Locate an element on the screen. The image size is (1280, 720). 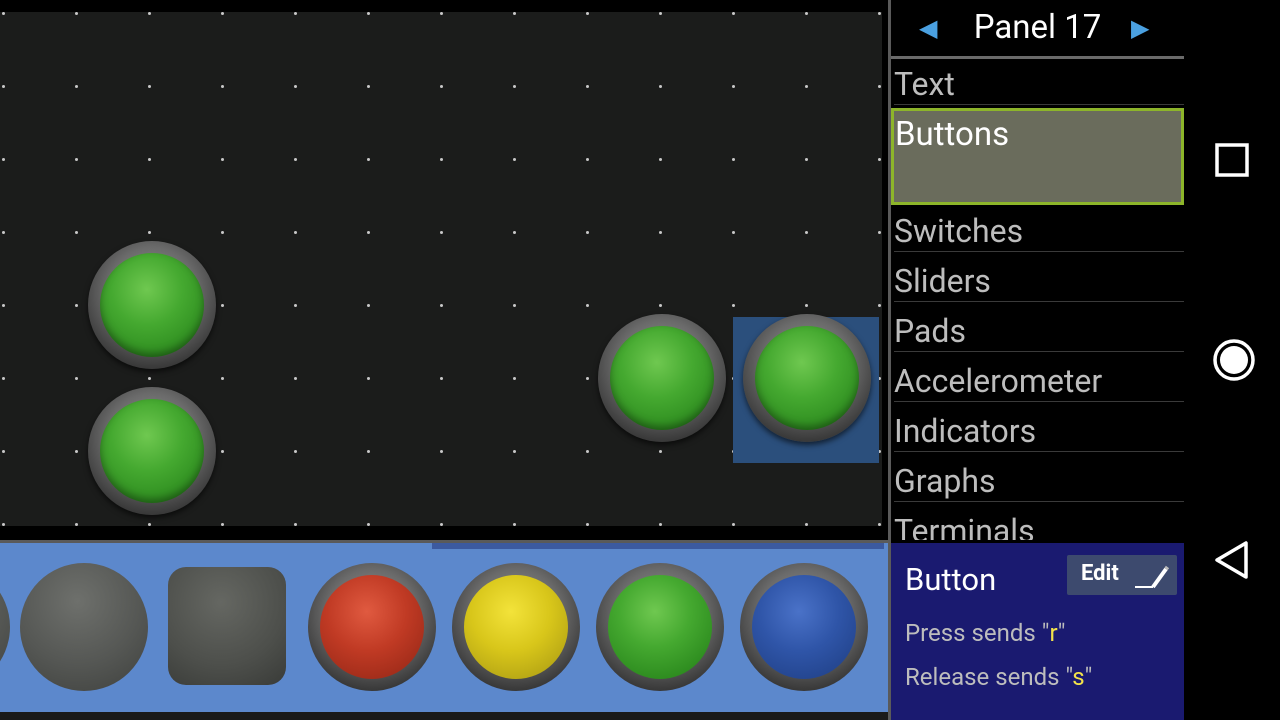
category-indicators: Indicators is located at coordinates (1039, 431).